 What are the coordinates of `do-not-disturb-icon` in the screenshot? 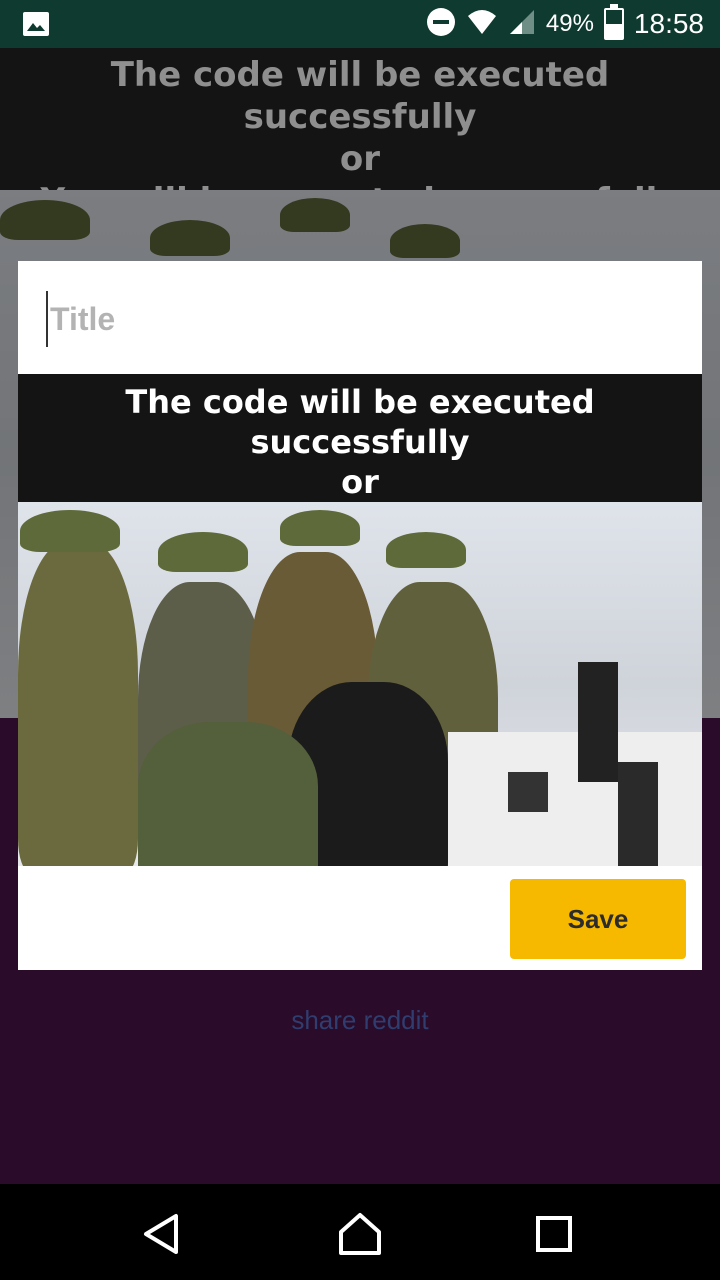 It's located at (441, 24).